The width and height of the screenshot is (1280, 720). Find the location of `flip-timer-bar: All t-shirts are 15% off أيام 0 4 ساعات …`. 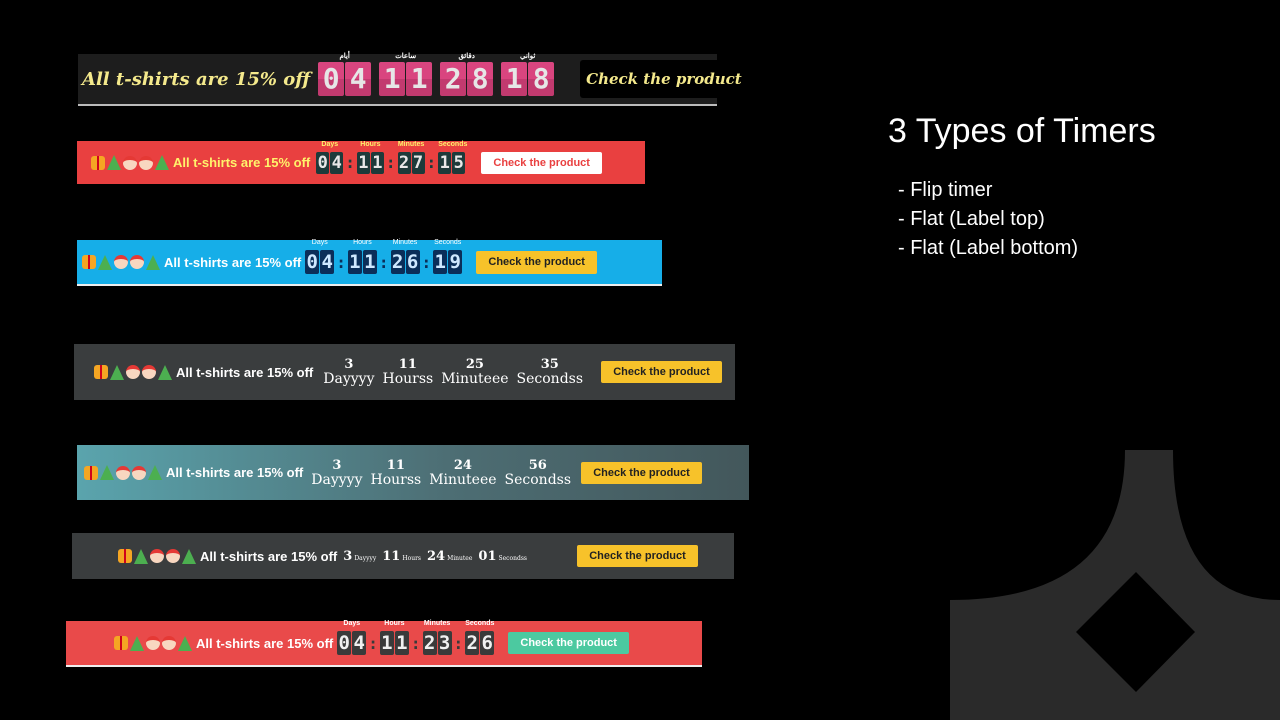

flip-timer-bar: All t-shirts are 15% off أيام 0 4 ساعات … is located at coordinates (410, 79).